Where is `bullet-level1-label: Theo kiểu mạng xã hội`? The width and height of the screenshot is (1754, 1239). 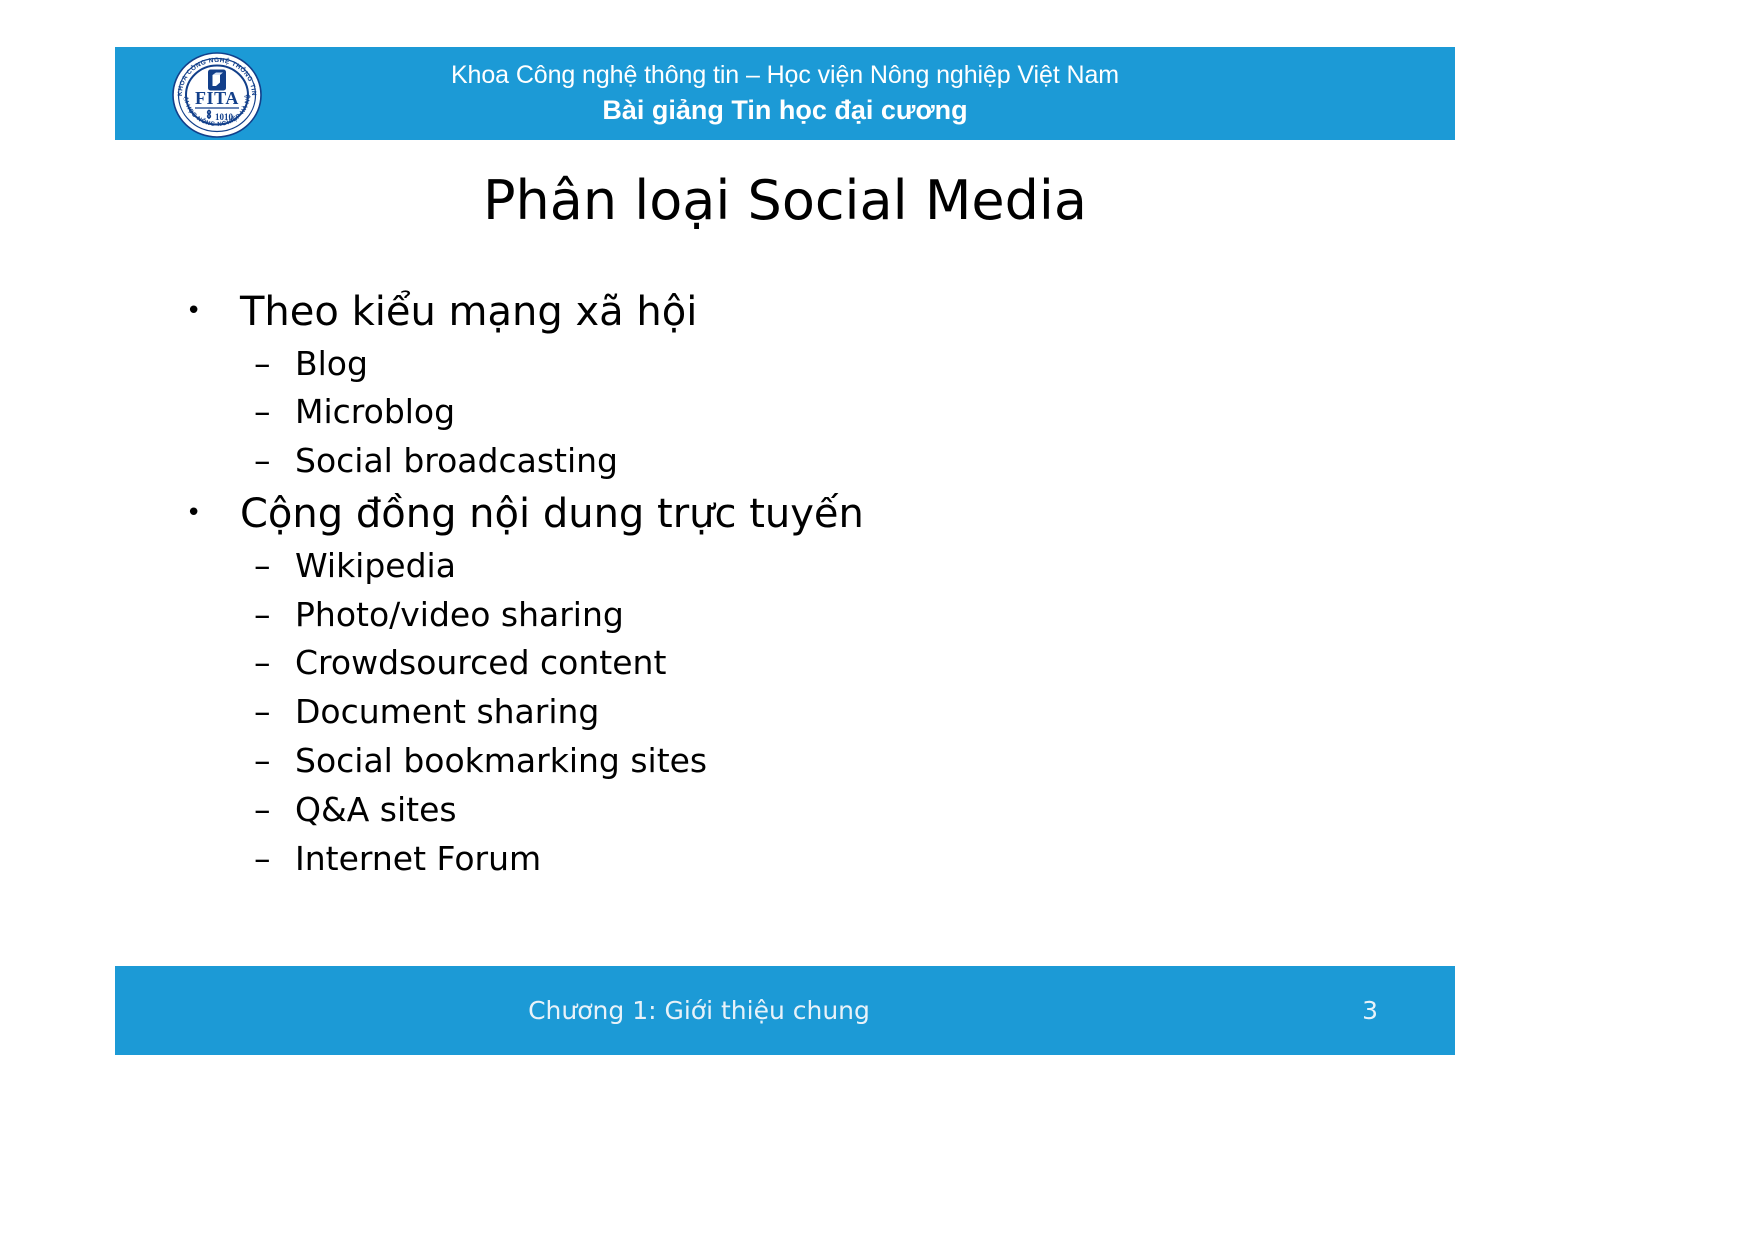 bullet-level1-label: Theo kiểu mạng xã hội is located at coordinates (469, 312).